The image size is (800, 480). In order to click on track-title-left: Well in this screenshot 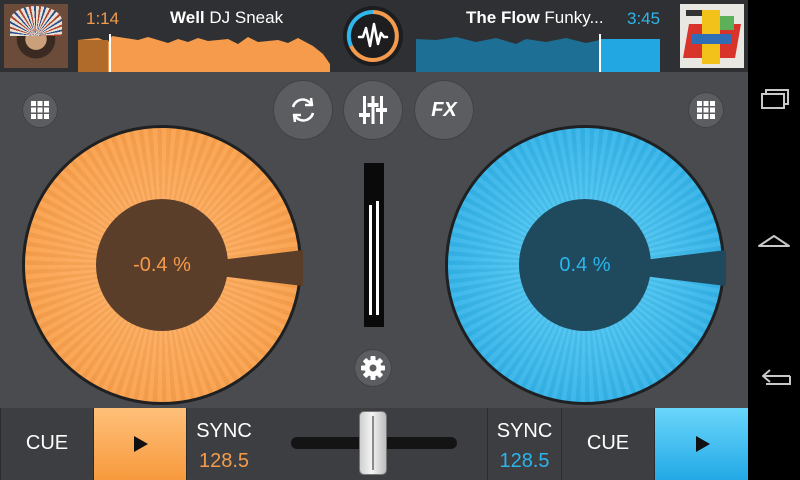, I will do `click(187, 17)`.